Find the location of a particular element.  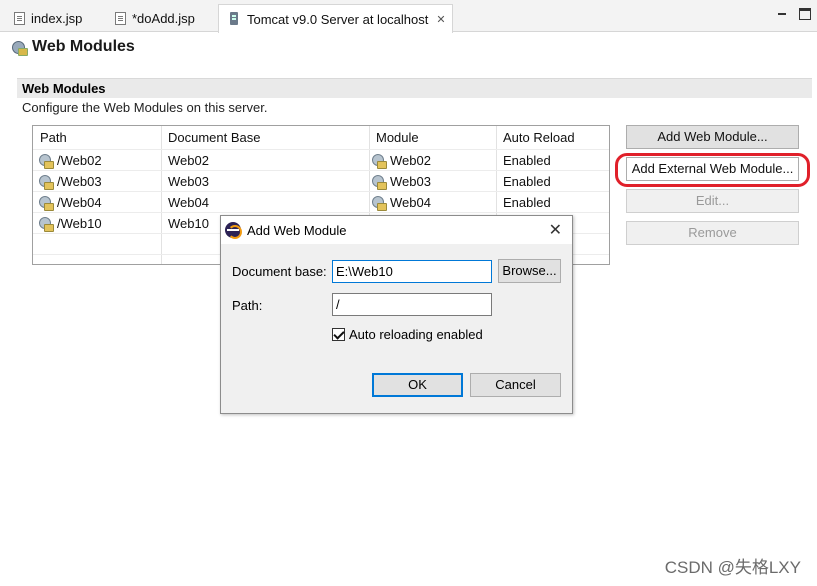

path-label: Path: is located at coordinates (247, 305).